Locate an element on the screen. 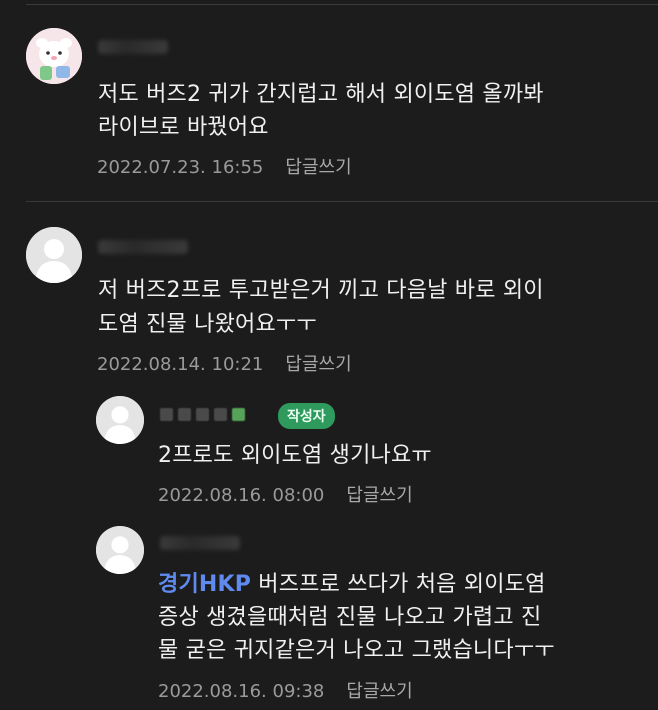 The height and width of the screenshot is (710, 658). reply-text: 버즈프로 쓰다가 처음 외이도염 is located at coordinates (398, 584).